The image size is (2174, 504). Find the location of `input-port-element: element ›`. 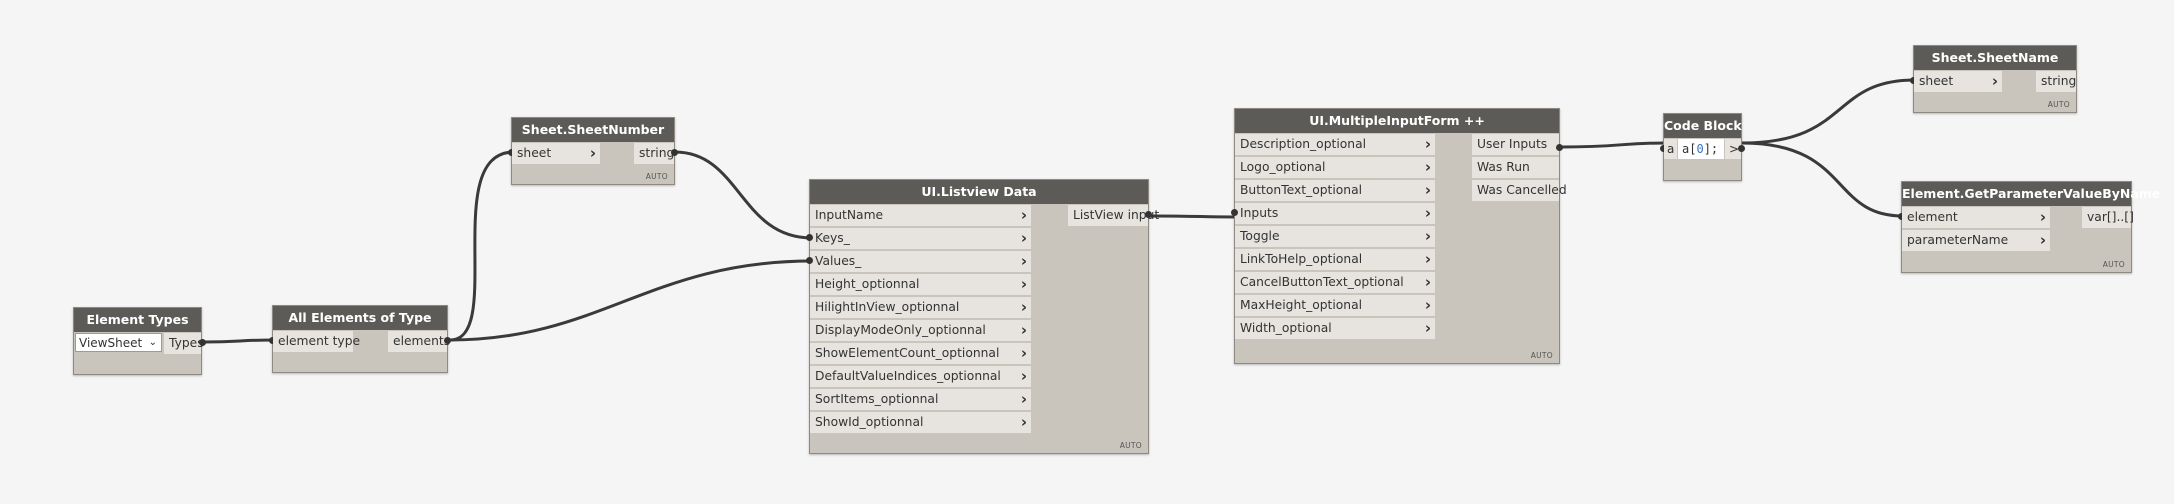

input-port-element: element › is located at coordinates (1976, 217).